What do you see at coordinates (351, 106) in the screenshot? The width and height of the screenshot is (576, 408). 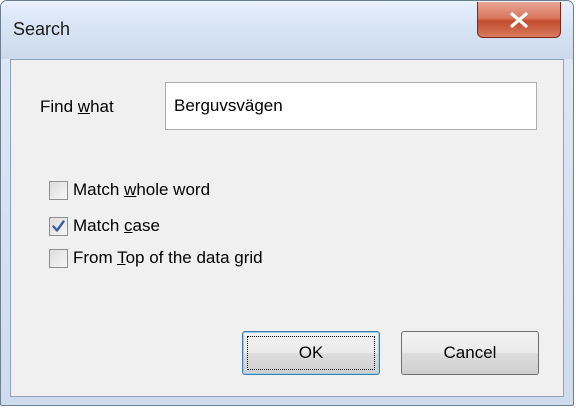 I see `find-what-input` at bounding box center [351, 106].